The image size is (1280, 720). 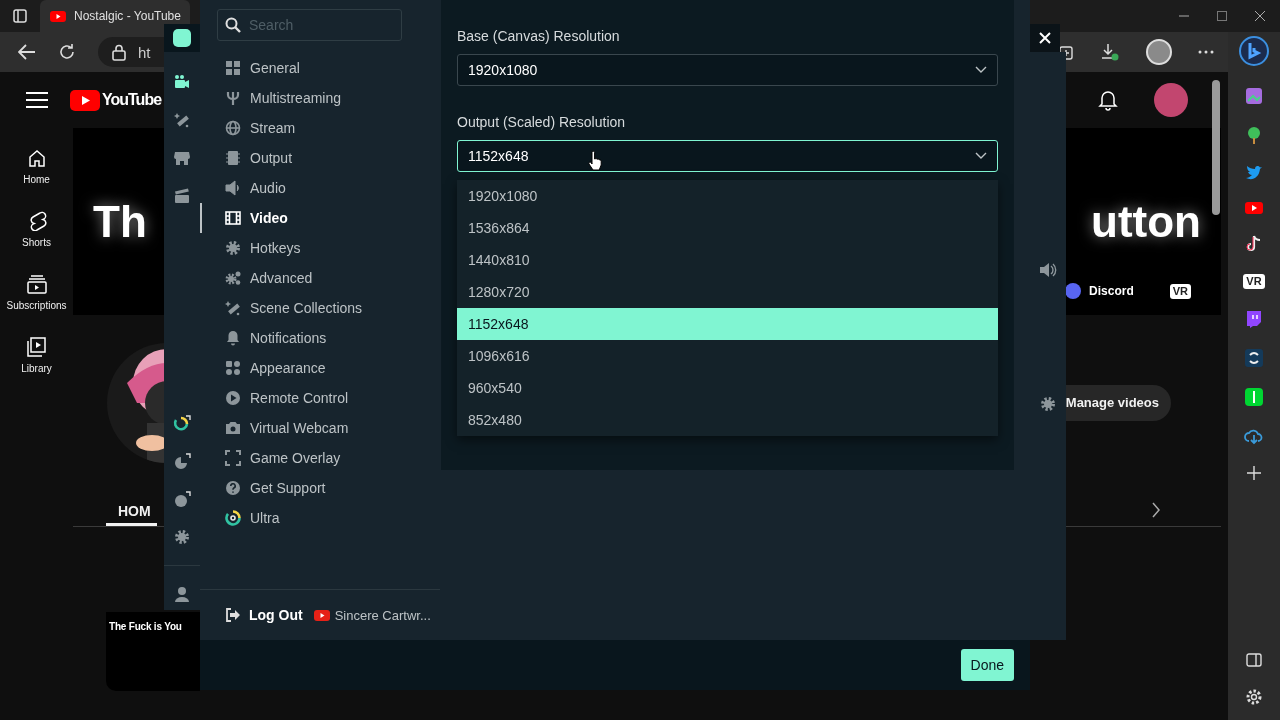 I want to click on settings-nav-item: Advanced, so click(x=320, y=278).